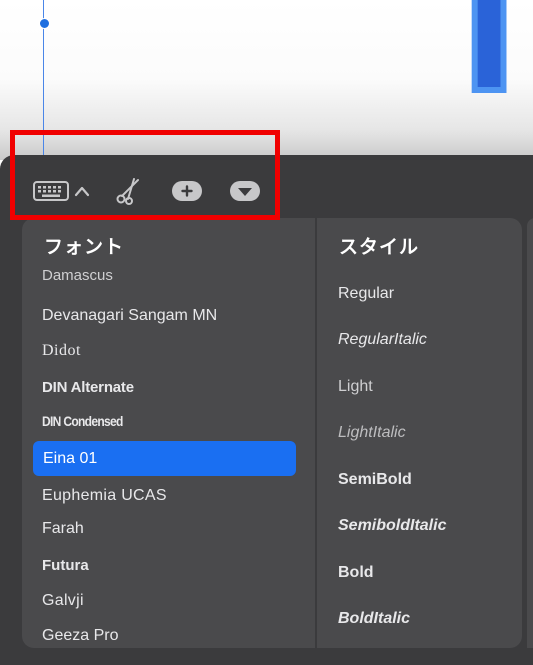 The width and height of the screenshot is (533, 665). What do you see at coordinates (379, 247) in the screenshot?
I see `style-list-heading: スタイル` at bounding box center [379, 247].